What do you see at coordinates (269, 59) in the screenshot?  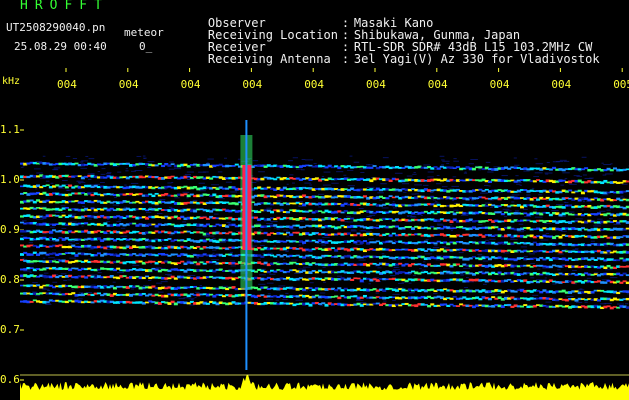 I see `info-label: Receiving Antenna` at bounding box center [269, 59].